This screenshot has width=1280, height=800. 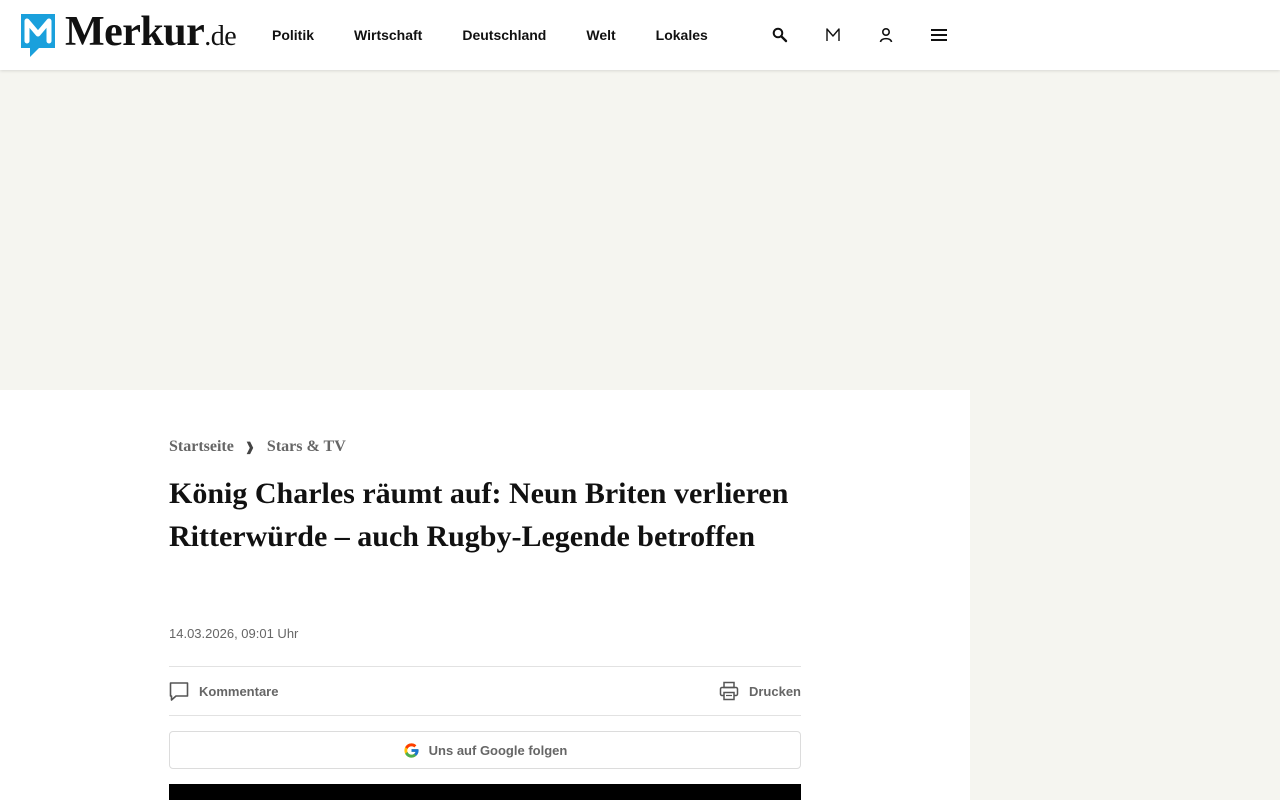 What do you see at coordinates (485, 792) in the screenshot?
I see `video-player` at bounding box center [485, 792].